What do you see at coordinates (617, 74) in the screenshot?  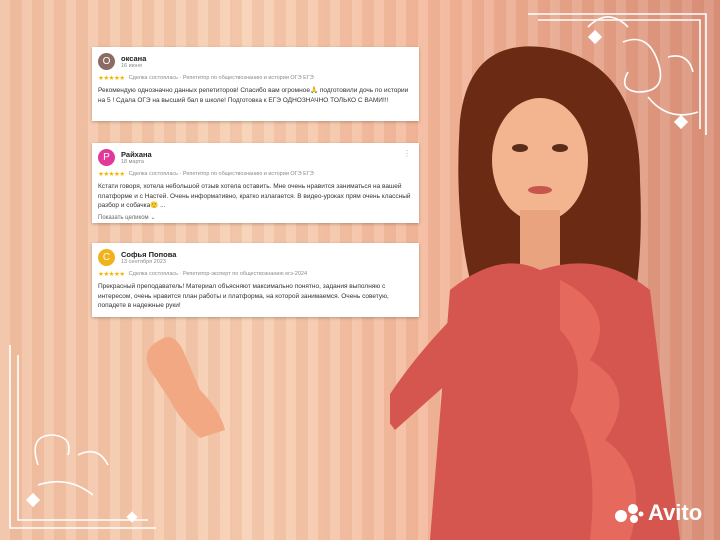 I see `ornament-frame-top-right` at bounding box center [617, 74].